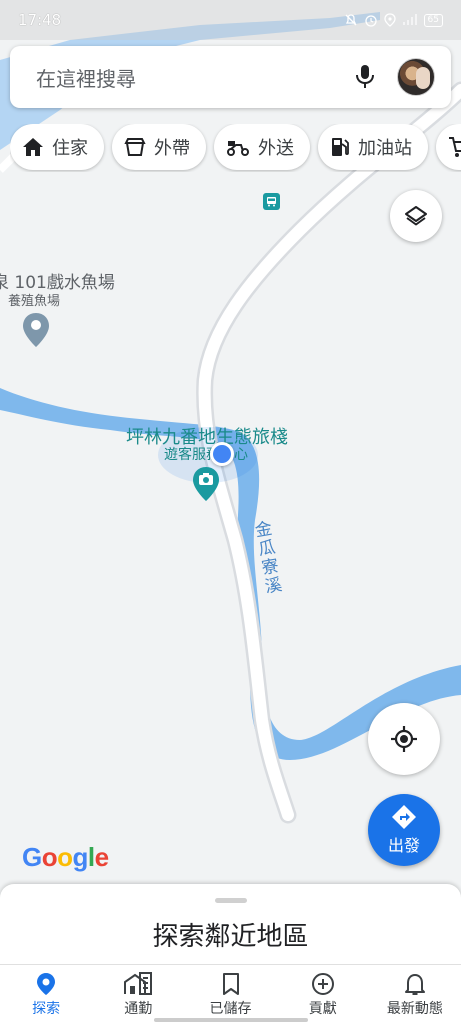  What do you see at coordinates (414, 984) in the screenshot?
I see `bell-icon` at bounding box center [414, 984].